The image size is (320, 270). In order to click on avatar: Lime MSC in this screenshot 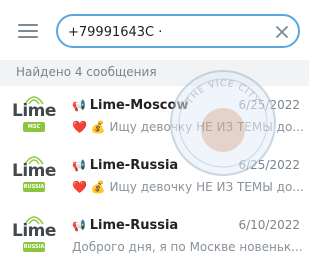, I will do `click(33, 117)`.